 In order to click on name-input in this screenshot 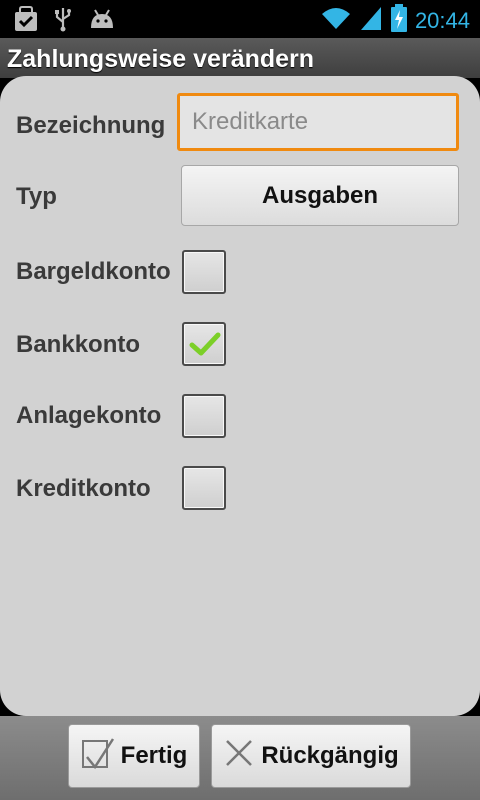, I will do `click(318, 122)`.